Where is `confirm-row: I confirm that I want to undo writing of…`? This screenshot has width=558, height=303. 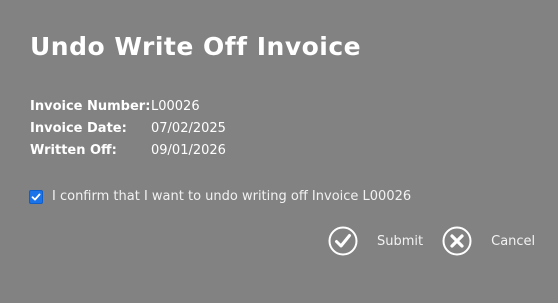 confirm-row: I confirm that I want to undo writing of… is located at coordinates (220, 196).